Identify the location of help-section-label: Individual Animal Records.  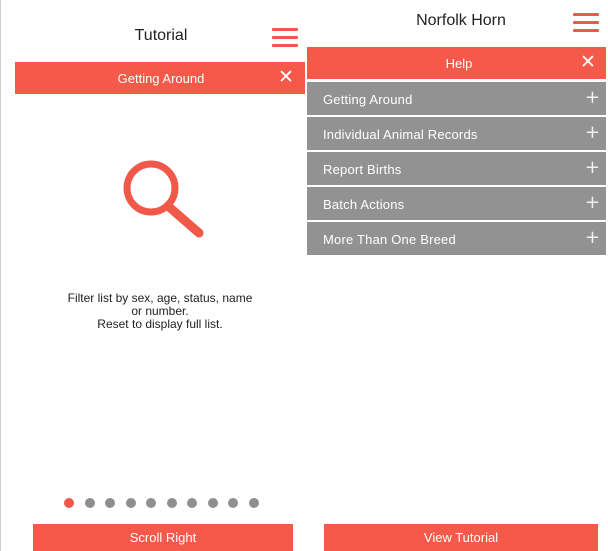
(400, 134).